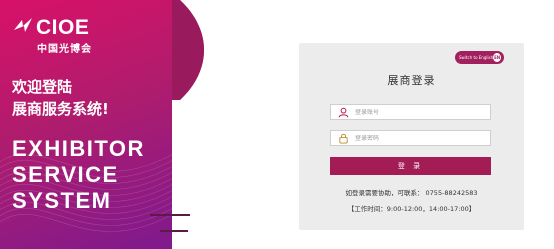 The width and height of the screenshot is (554, 249). Describe the element at coordinates (343, 138) in the screenshot. I see `lock-icon` at that location.